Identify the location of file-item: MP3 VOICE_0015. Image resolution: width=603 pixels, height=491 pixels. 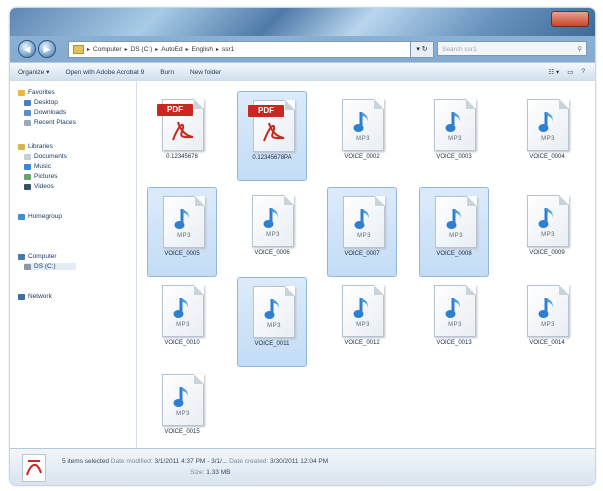
(182, 411).